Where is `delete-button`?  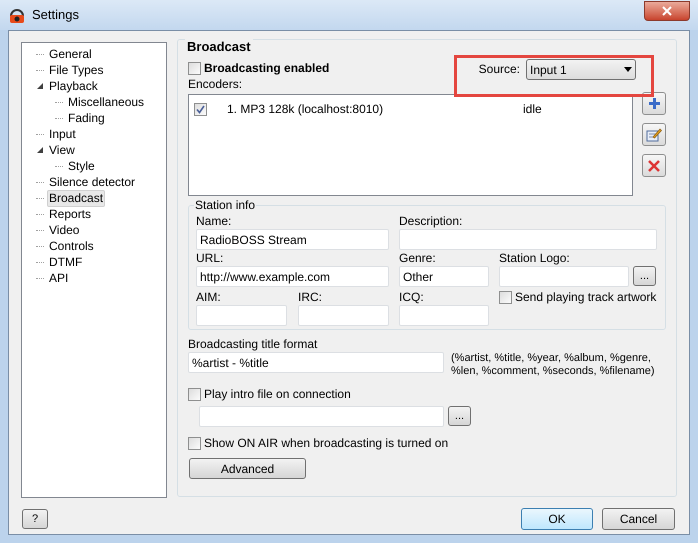 delete-button is located at coordinates (654, 165).